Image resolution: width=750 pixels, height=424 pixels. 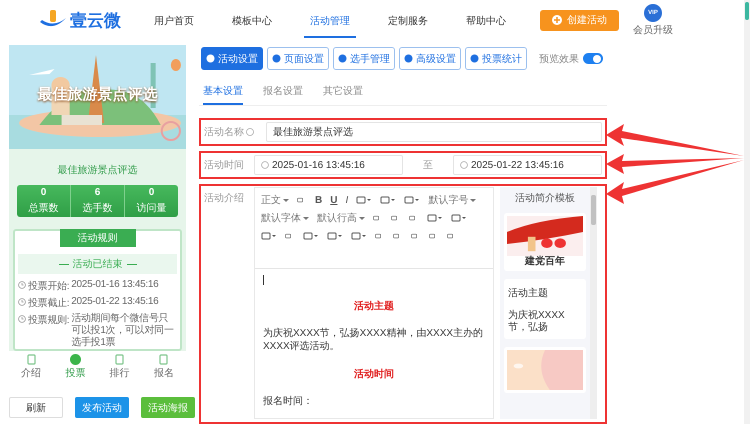 What do you see at coordinates (97, 208) in the screenshot?
I see `stat-label: 选手数` at bounding box center [97, 208].